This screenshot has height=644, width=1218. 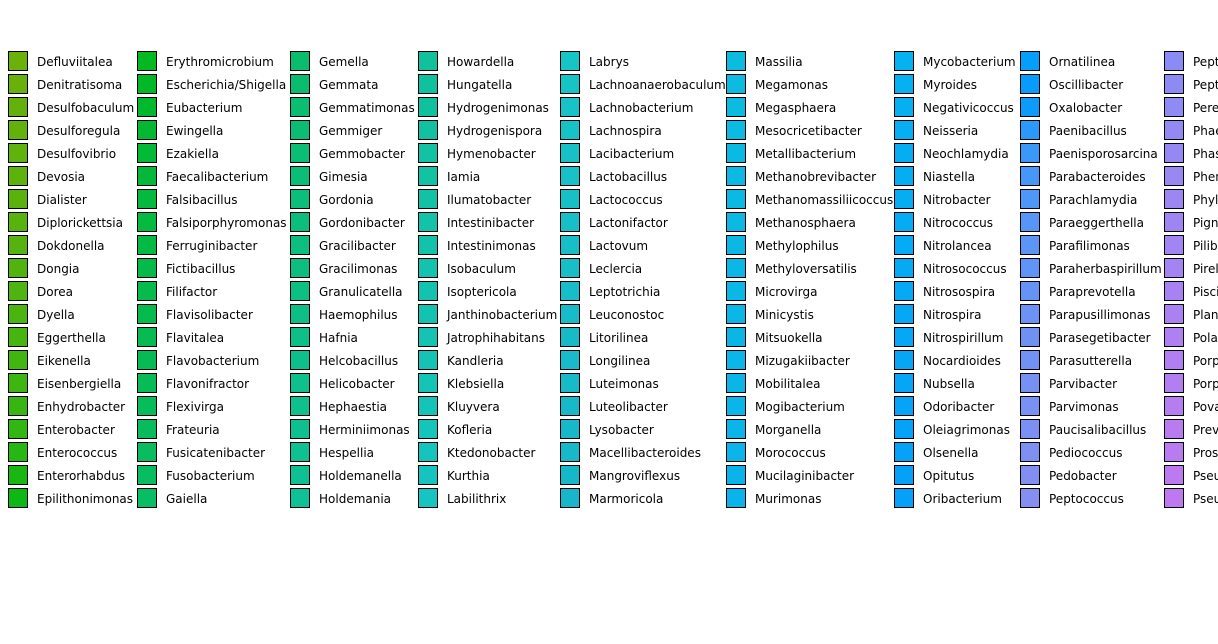 I want to click on legend-label: Marmoricola, so click(x=626, y=499).